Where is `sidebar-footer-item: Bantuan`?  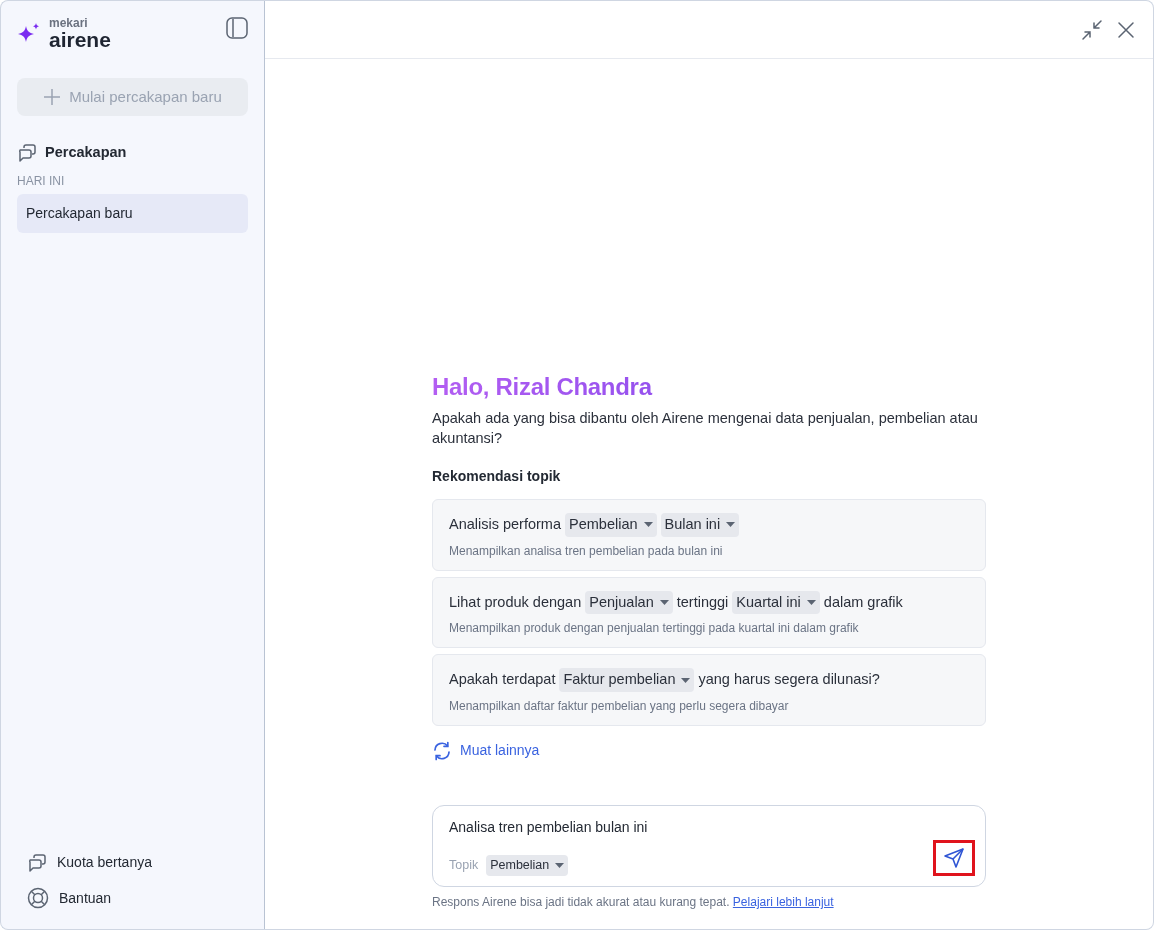 sidebar-footer-item: Bantuan is located at coordinates (132, 898).